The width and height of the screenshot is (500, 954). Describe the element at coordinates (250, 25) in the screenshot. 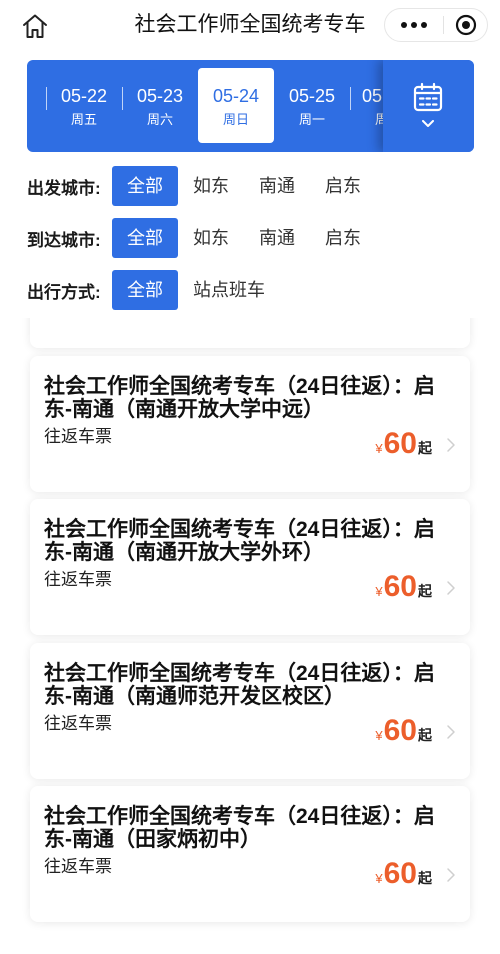

I see `top-bar: 社会工作师全国统考专车` at that location.